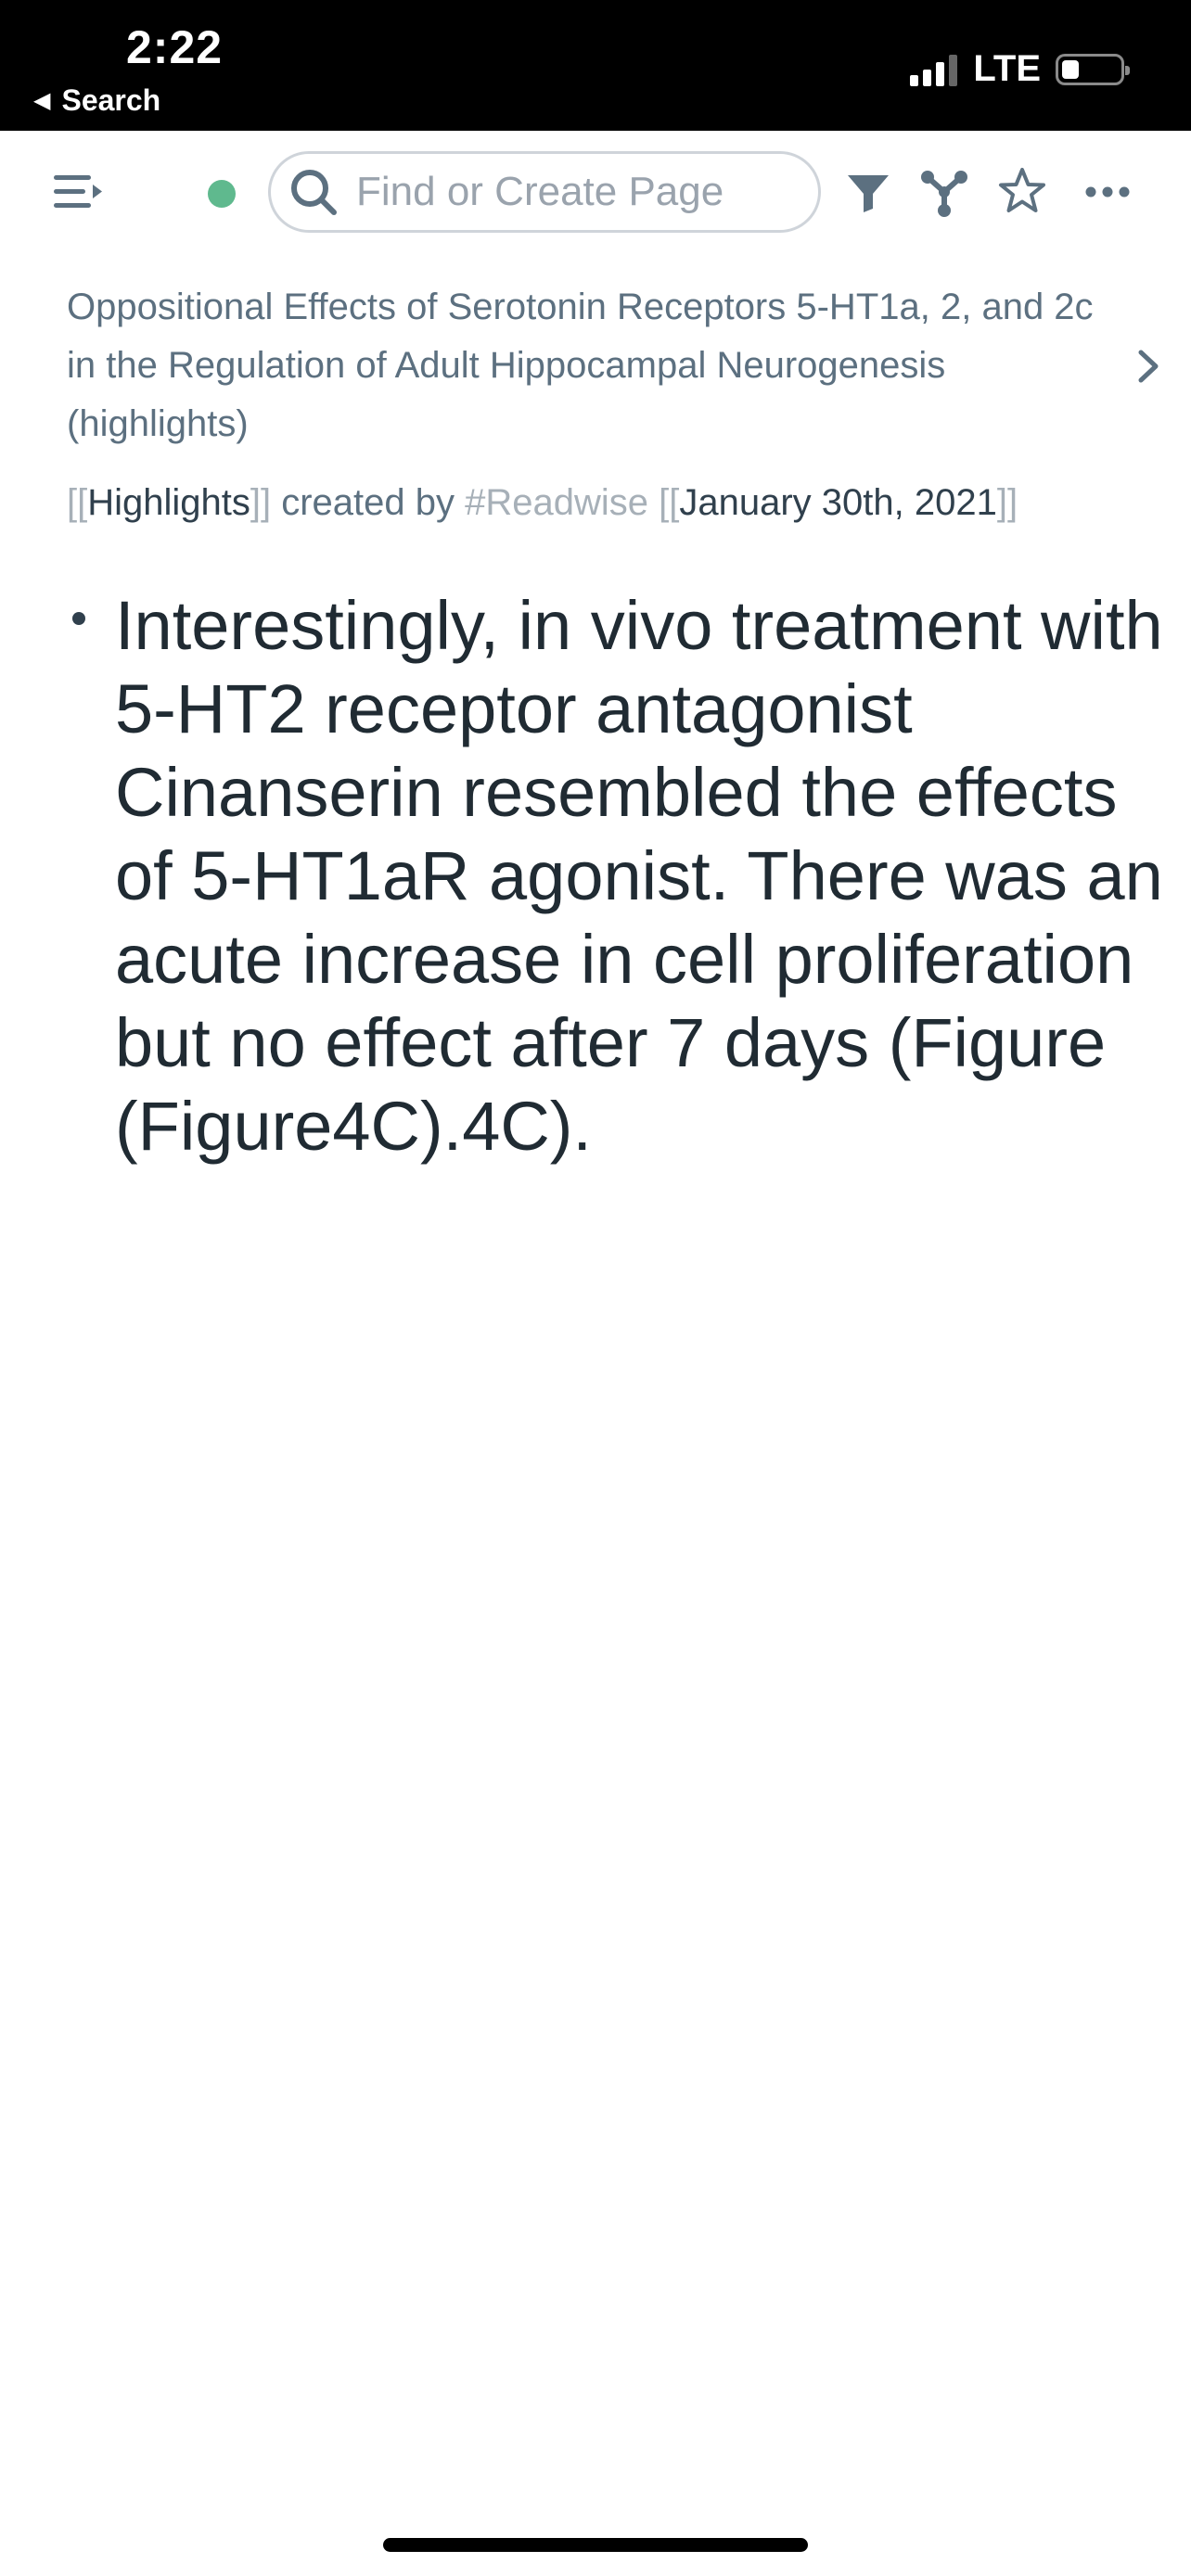 The width and height of the screenshot is (1191, 2576). What do you see at coordinates (1127, 70) in the screenshot?
I see `battery-nub` at bounding box center [1127, 70].